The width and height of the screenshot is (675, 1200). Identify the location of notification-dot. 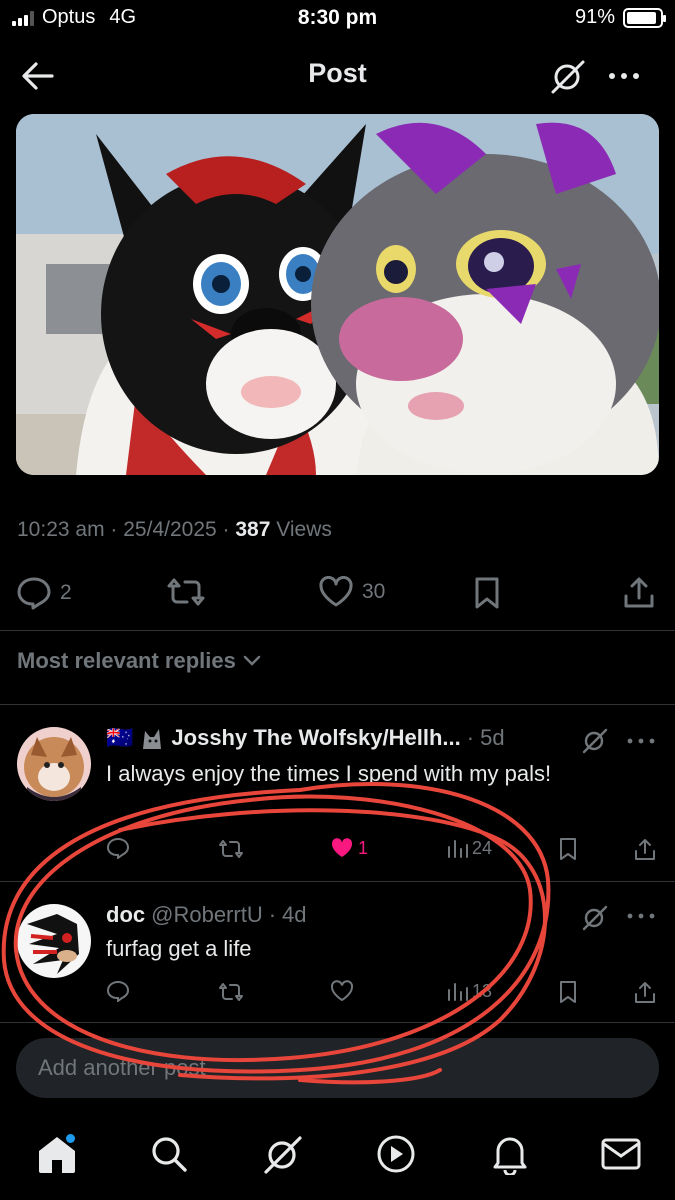
(70, 1138).